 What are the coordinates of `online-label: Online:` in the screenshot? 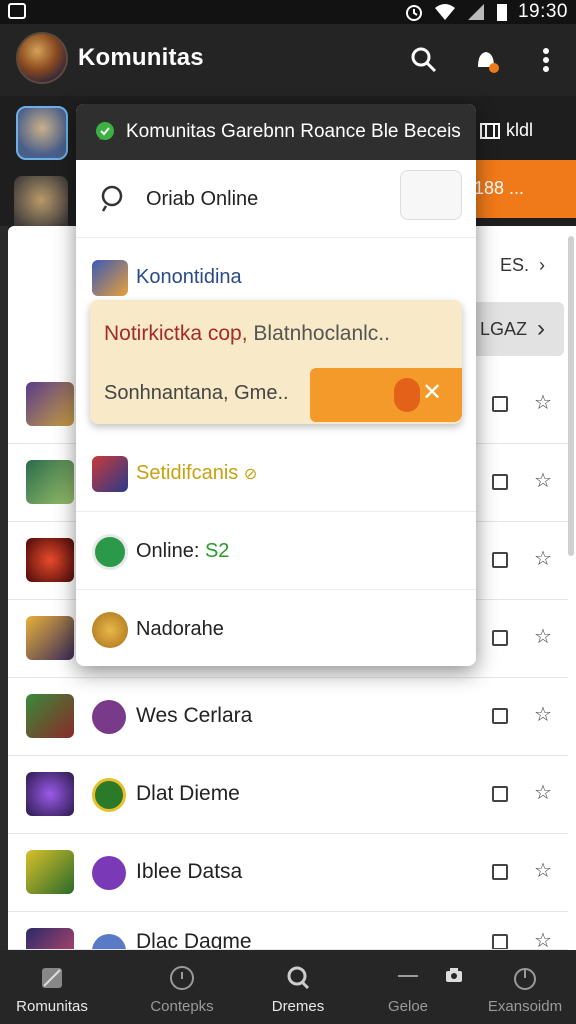 It's located at (168, 551).